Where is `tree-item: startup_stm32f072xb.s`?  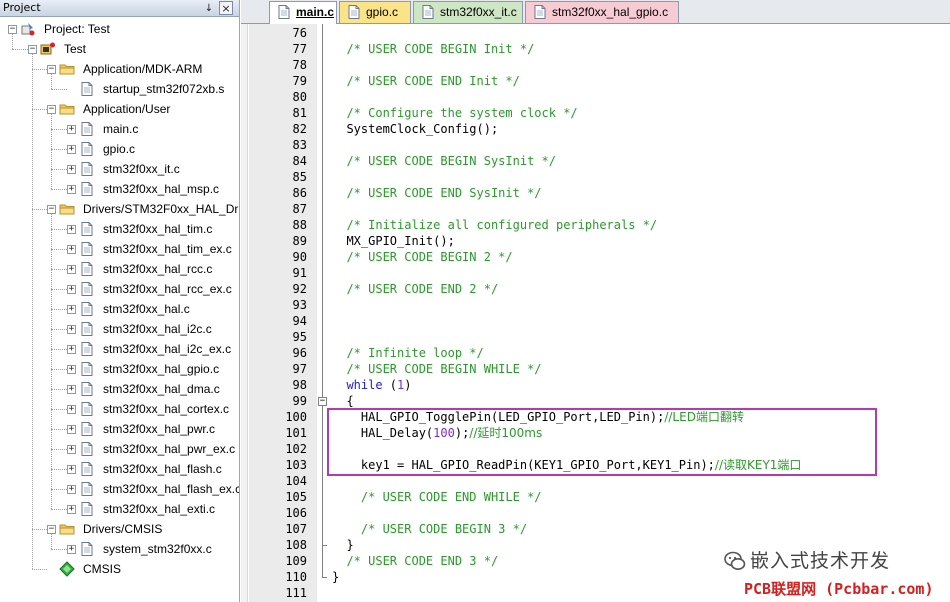 tree-item: startup_stm32f072xb.s is located at coordinates (119, 89).